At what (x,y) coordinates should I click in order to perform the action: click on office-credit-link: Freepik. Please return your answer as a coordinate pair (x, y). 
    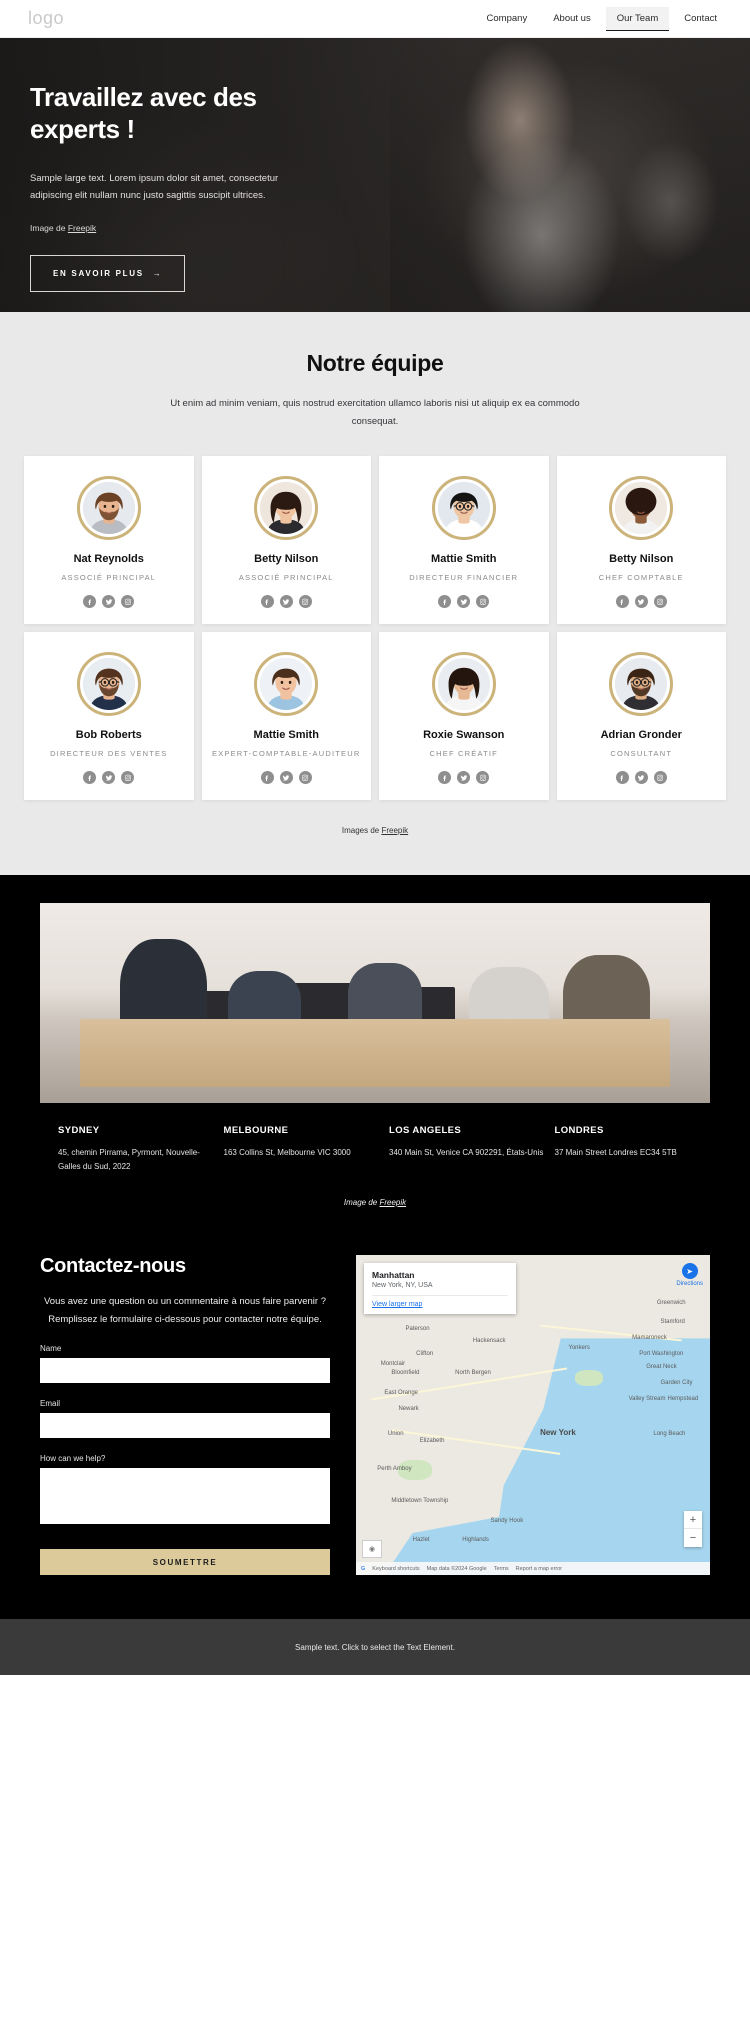
    Looking at the image, I should click on (392, 1202).